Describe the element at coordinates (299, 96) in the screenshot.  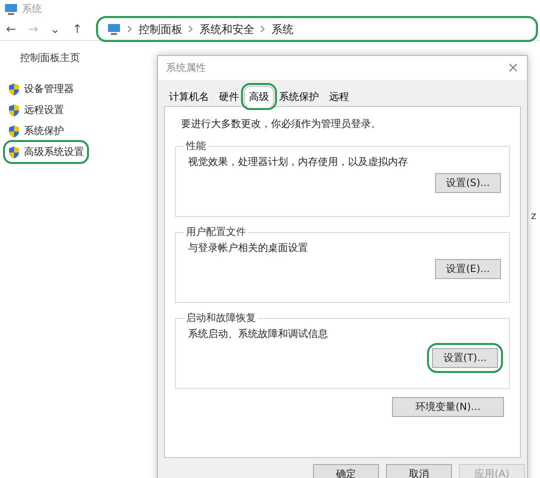
I see `tab: 系统保护` at that location.